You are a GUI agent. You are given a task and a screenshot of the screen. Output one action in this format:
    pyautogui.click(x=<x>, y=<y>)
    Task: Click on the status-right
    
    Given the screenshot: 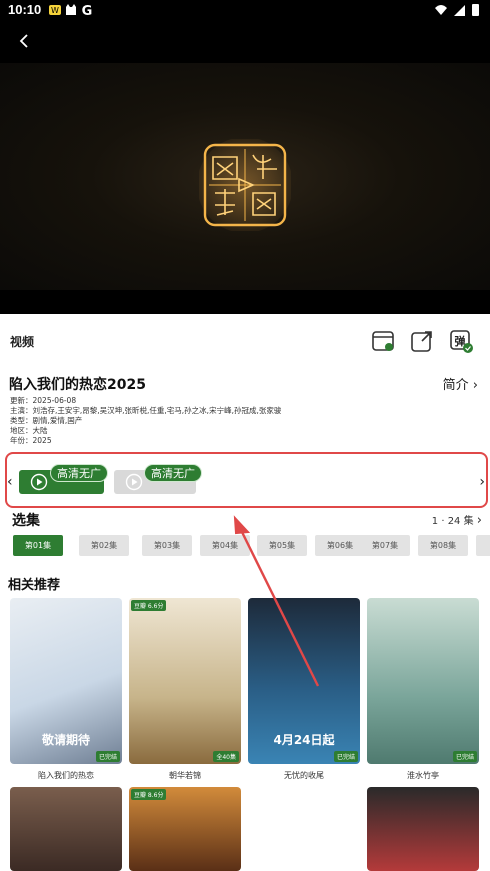 What is the action you would take?
    pyautogui.click(x=457, y=12)
    